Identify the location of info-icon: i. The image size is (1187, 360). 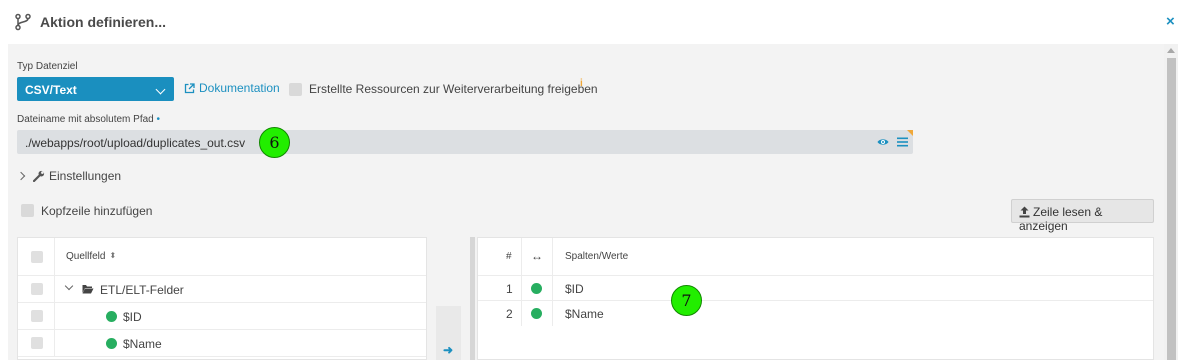
(581, 83).